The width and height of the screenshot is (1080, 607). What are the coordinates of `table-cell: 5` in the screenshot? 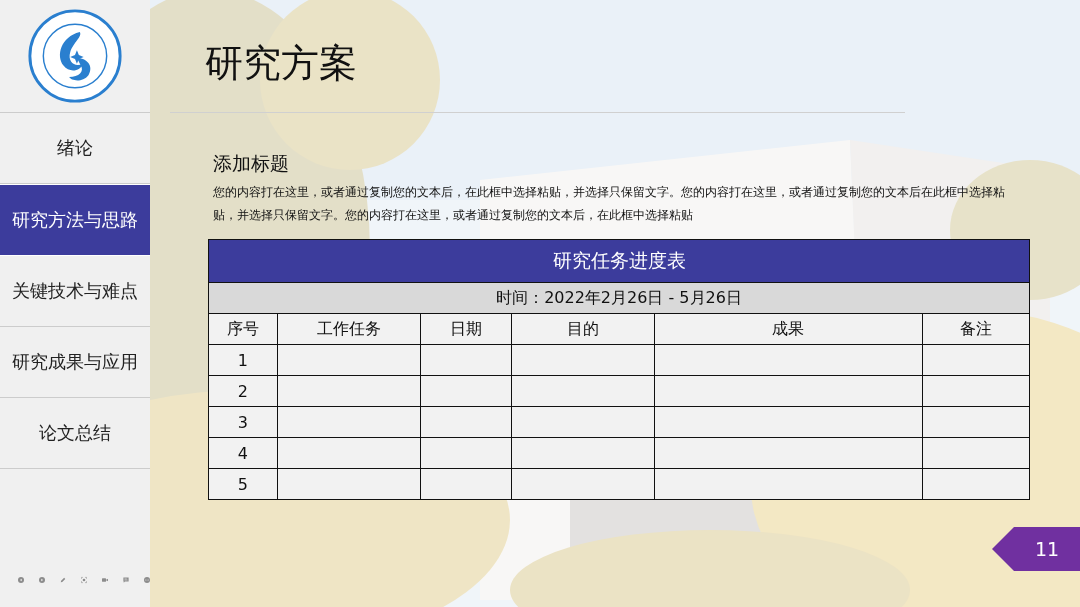 It's located at (243, 484).